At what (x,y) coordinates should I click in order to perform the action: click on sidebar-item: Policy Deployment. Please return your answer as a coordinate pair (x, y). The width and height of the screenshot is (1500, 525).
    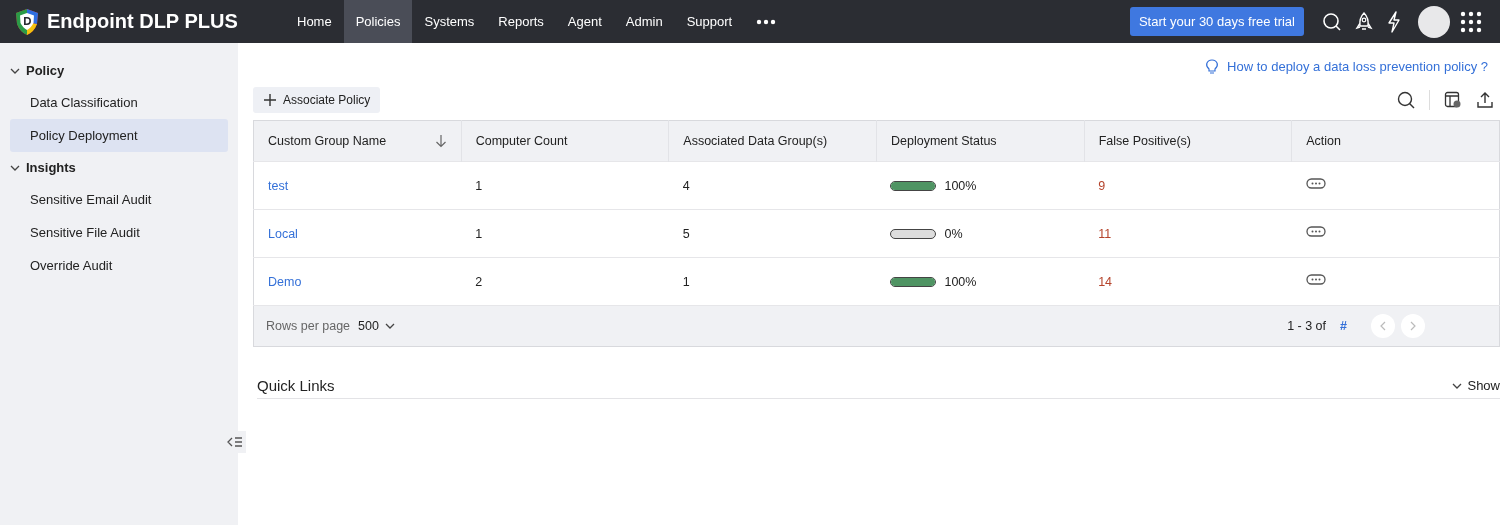
    Looking at the image, I should click on (119, 135).